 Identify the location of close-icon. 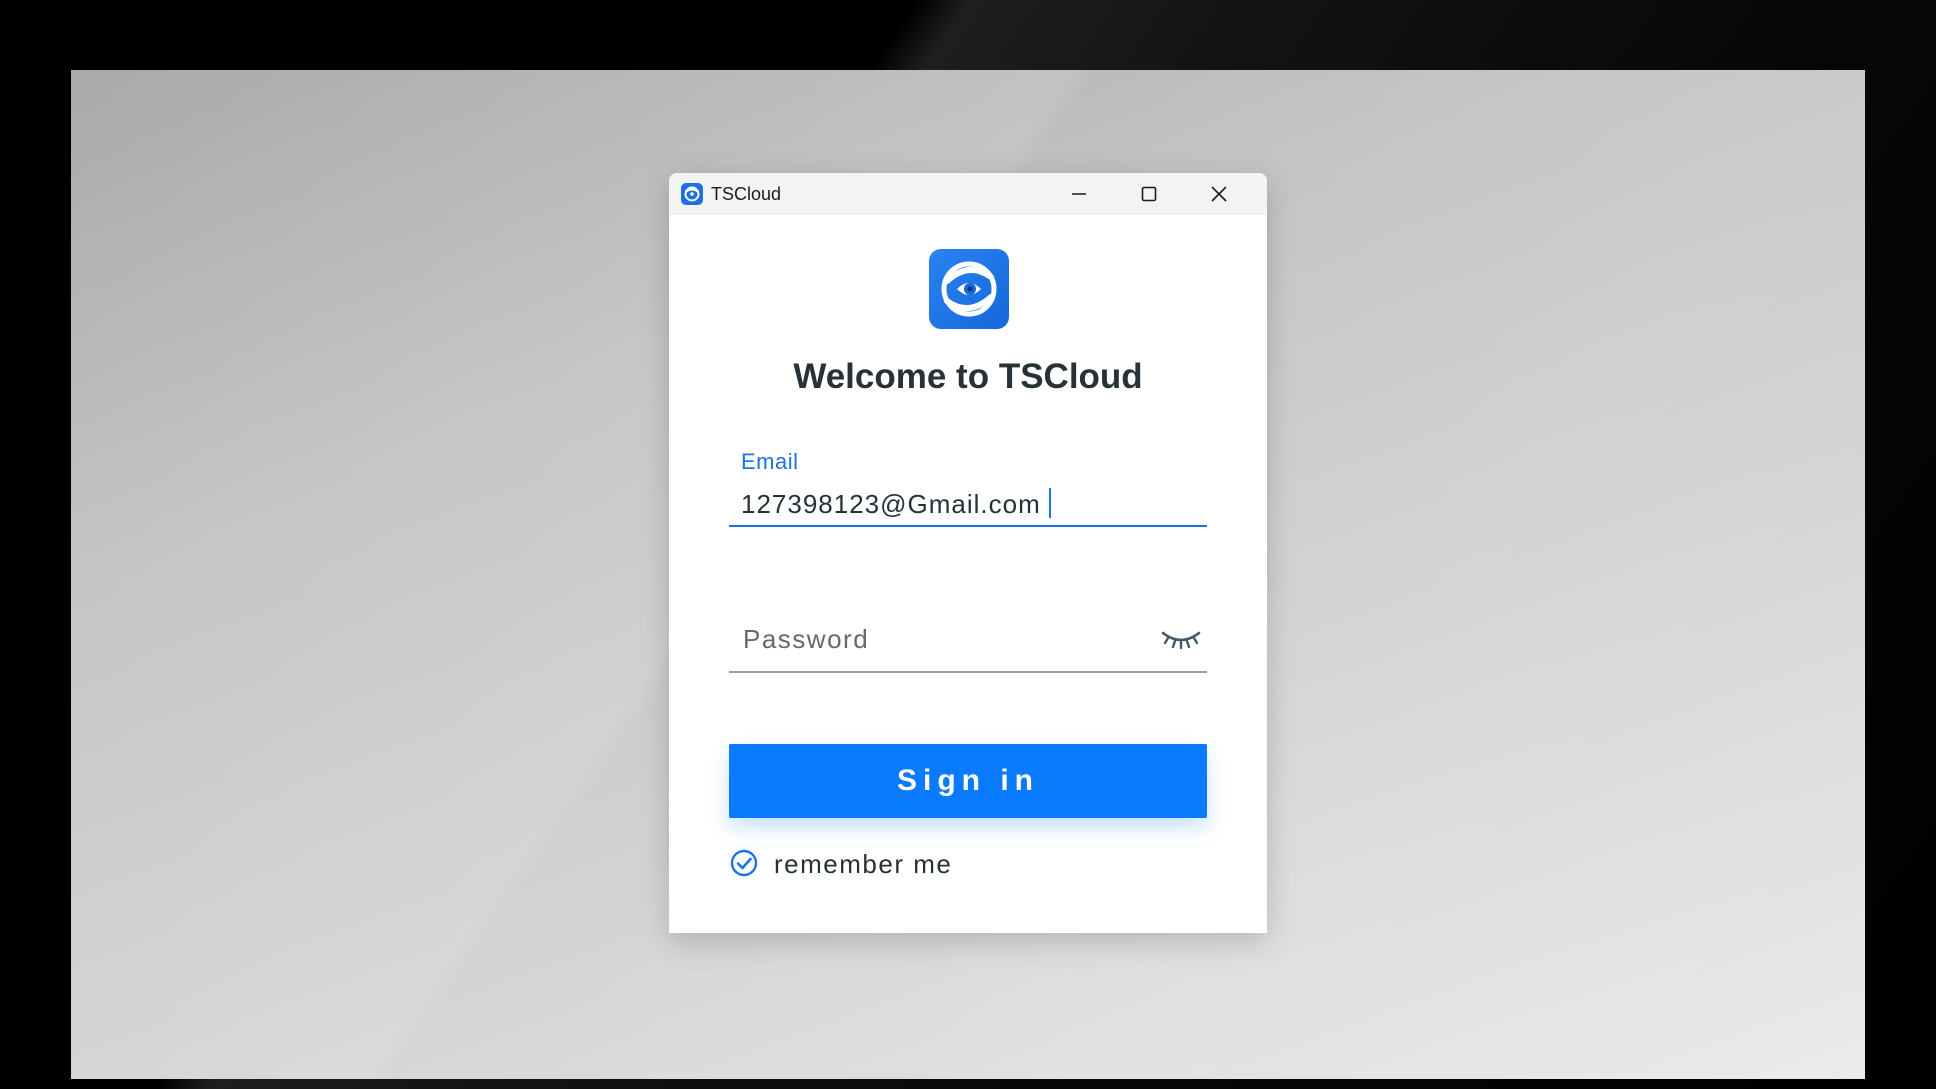
(1219, 194).